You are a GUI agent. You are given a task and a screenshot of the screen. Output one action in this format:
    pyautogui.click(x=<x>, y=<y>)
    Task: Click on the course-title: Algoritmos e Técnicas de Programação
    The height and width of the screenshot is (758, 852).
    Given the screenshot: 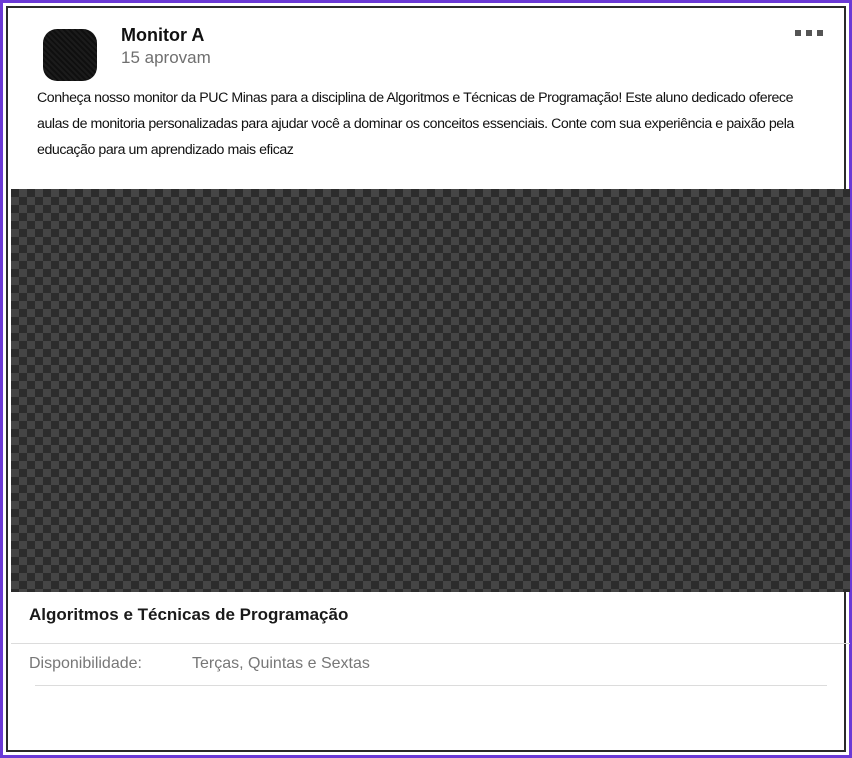 What is the action you would take?
    pyautogui.click(x=189, y=614)
    